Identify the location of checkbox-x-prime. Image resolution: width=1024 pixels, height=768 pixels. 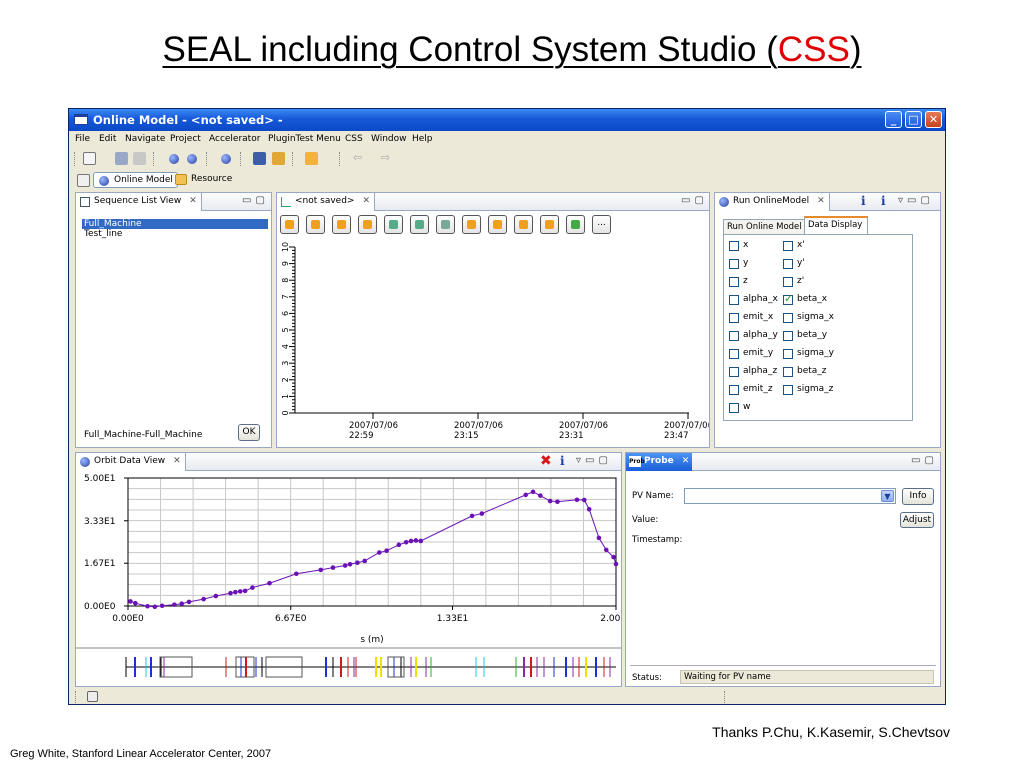
(788, 246).